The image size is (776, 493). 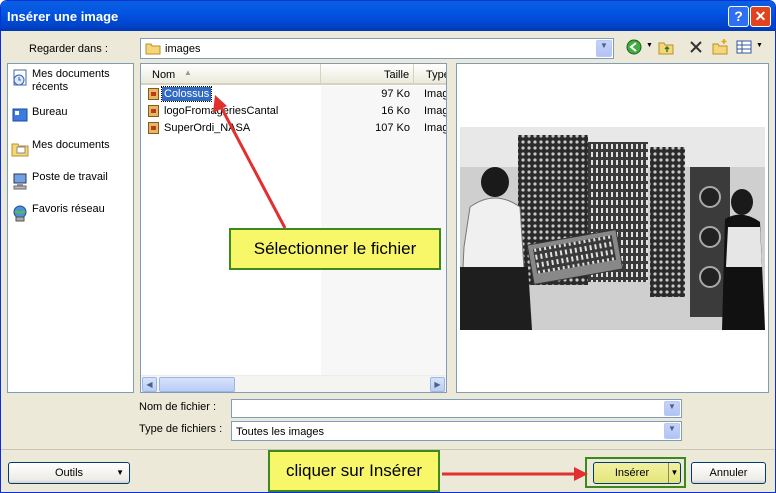 I want to click on filetype-value: Toutes les images, so click(x=280, y=432).